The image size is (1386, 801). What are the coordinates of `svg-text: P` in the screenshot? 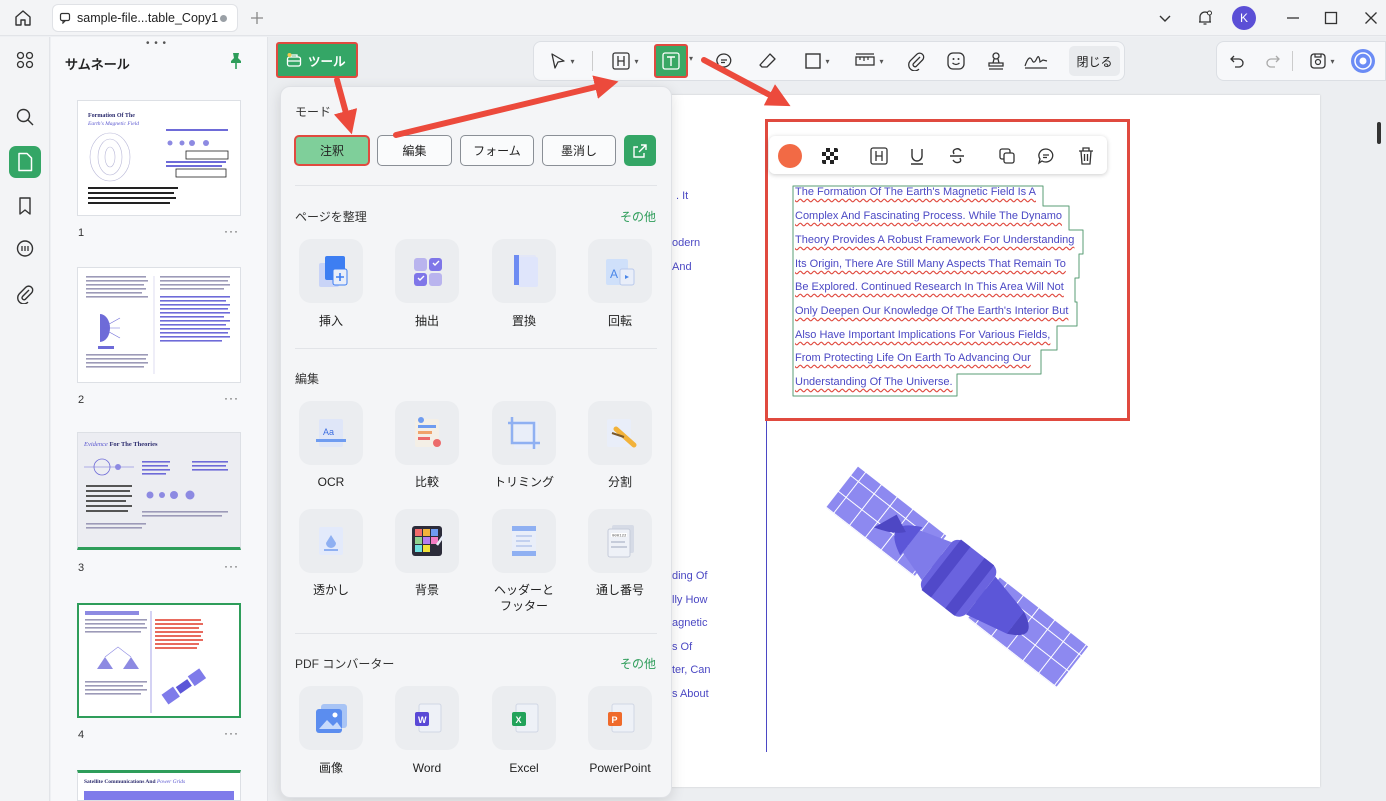 It's located at (615, 720).